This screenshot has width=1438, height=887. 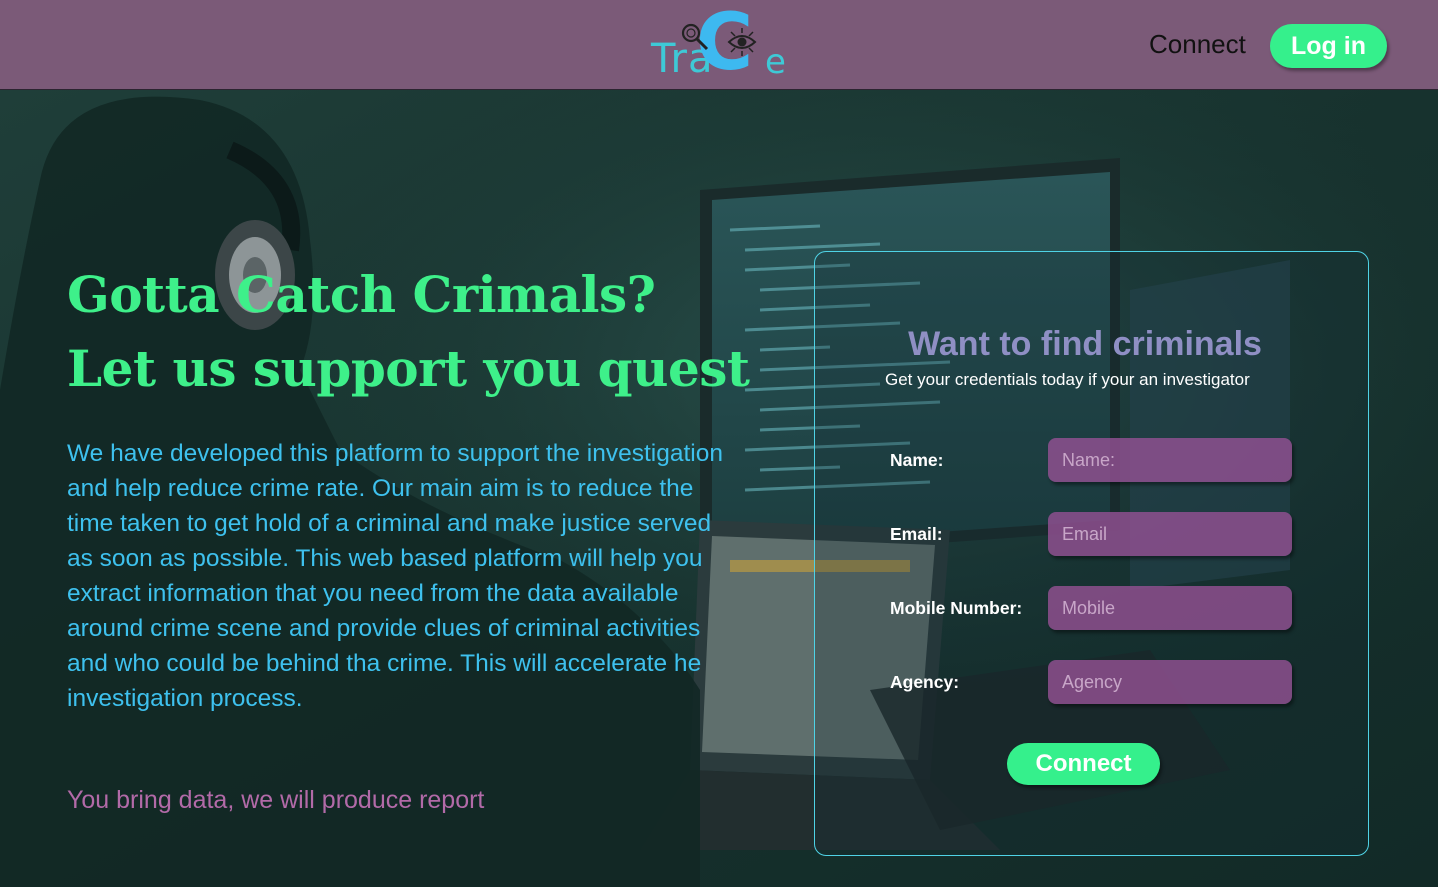 What do you see at coordinates (361, 294) in the screenshot?
I see `headline-line-1: Gotta Catch Crimals?` at bounding box center [361, 294].